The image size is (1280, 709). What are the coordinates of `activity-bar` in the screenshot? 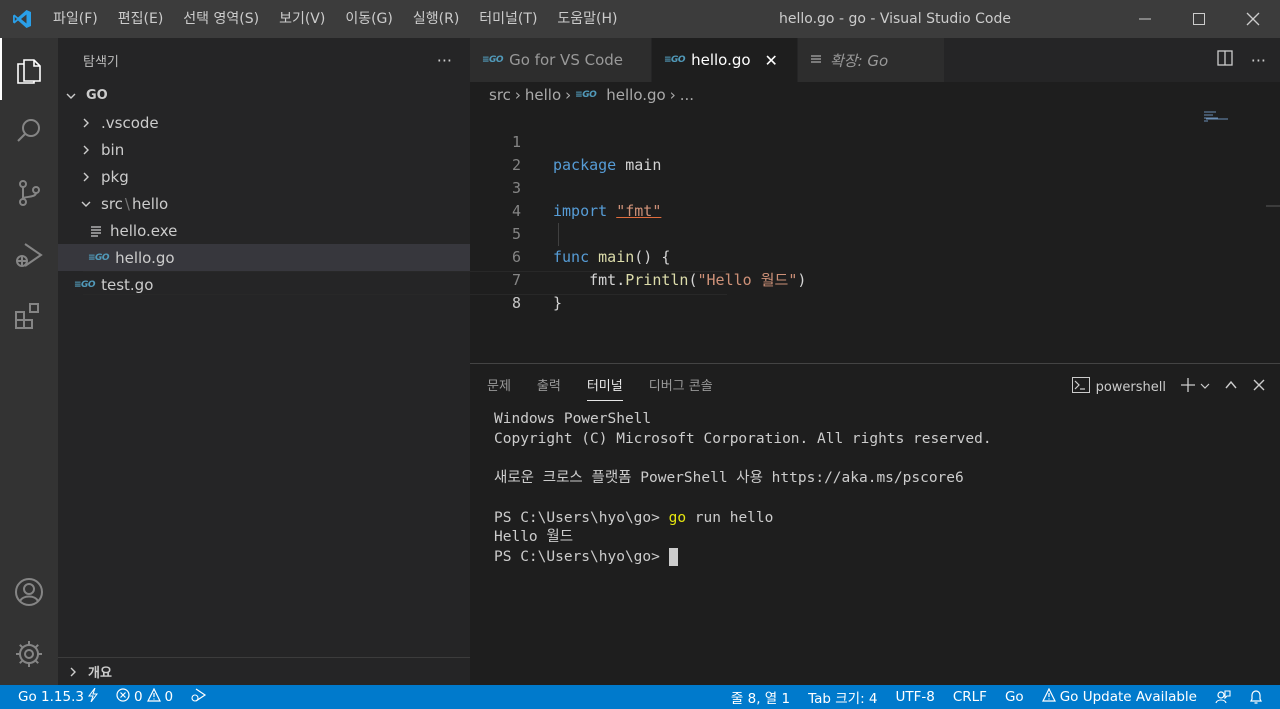 It's located at (29, 361).